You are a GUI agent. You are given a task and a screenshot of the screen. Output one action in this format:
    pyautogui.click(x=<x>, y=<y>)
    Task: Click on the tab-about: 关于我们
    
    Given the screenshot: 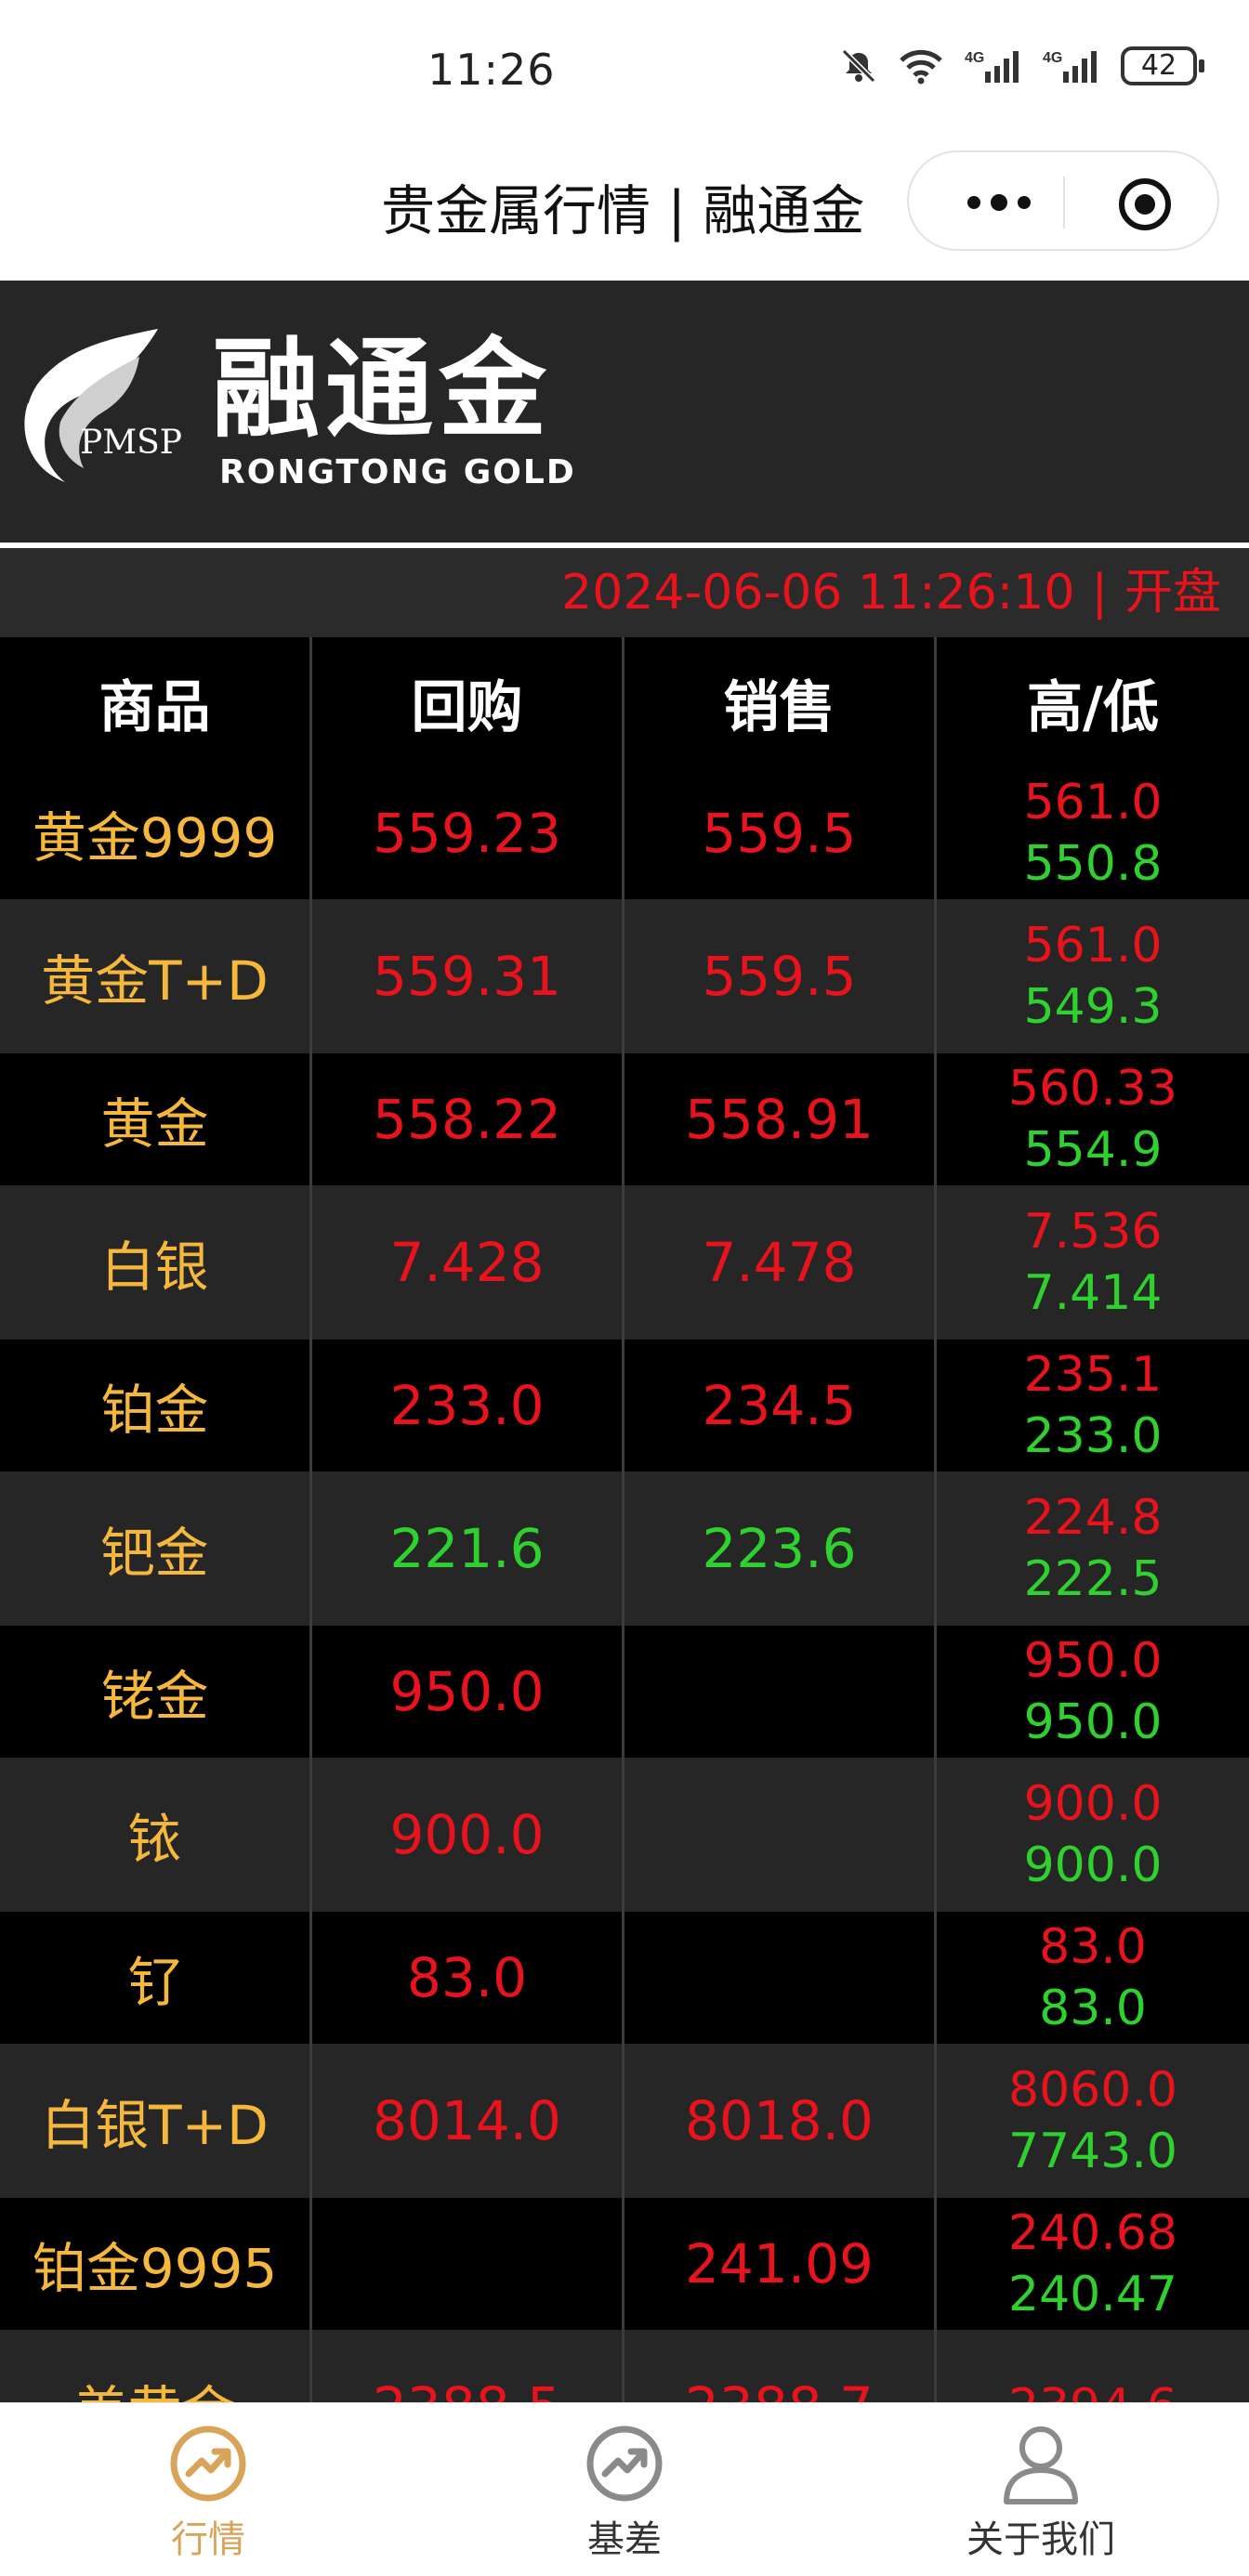 What is the action you would take?
    pyautogui.click(x=1041, y=2490)
    